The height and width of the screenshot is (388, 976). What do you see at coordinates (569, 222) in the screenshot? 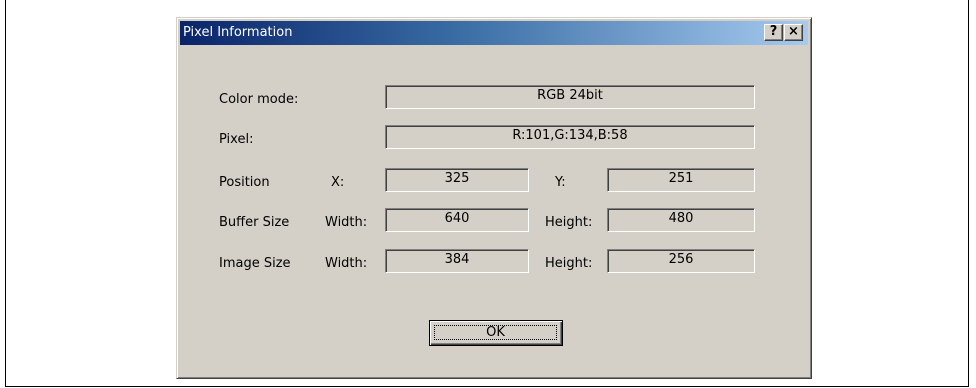
I see `buffer-height-label: Height:` at bounding box center [569, 222].